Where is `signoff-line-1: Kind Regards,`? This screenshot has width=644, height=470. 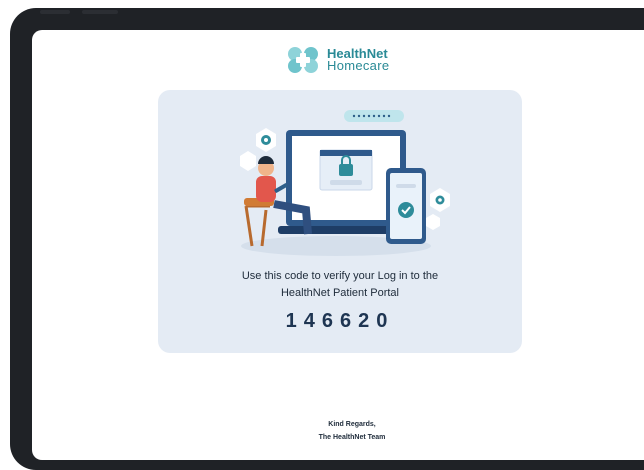 signoff-line-1: Kind Regards, is located at coordinates (352, 424).